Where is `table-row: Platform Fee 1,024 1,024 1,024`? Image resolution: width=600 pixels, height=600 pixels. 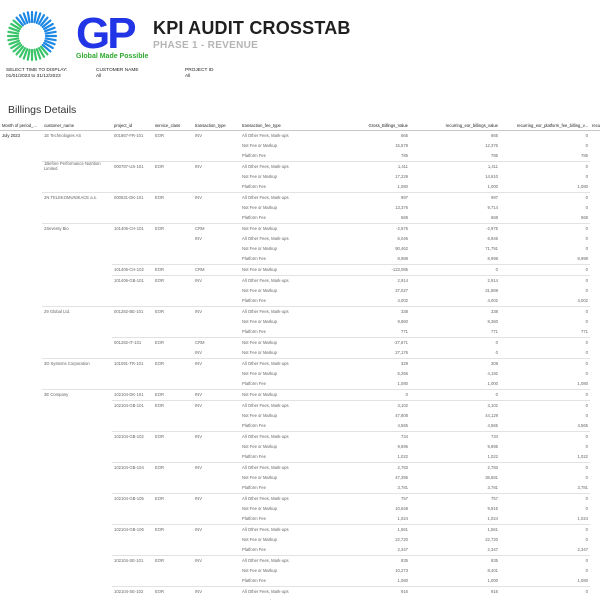 table-row: Platform Fee 1,024 1,024 1,024 is located at coordinates (300, 519).